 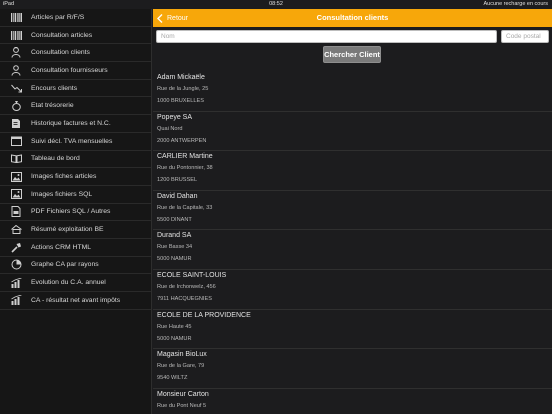 I want to click on sidebar-item-13: Actions CRM HTML, so click(x=75, y=248).